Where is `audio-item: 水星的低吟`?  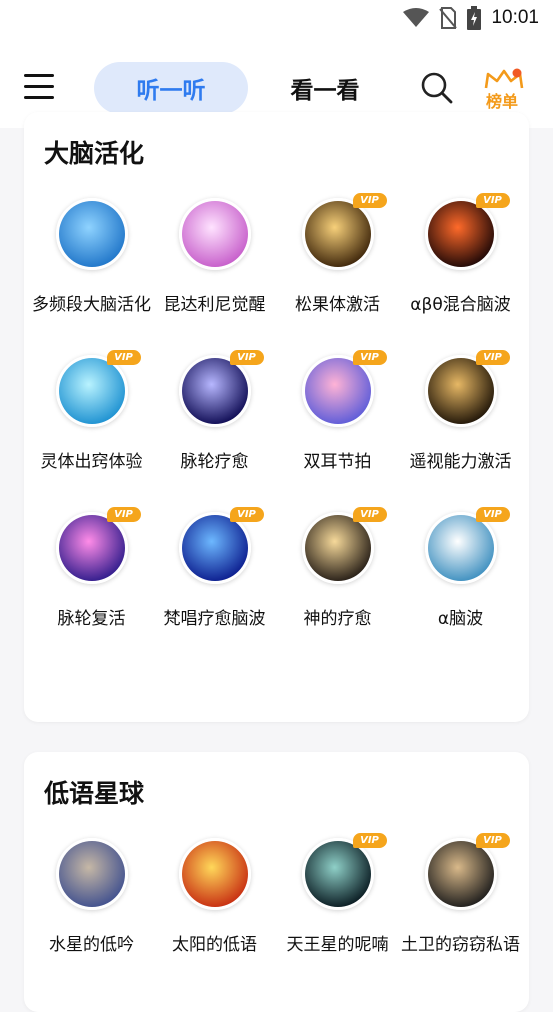
audio-item: 水星的低吟 is located at coordinates (91, 897).